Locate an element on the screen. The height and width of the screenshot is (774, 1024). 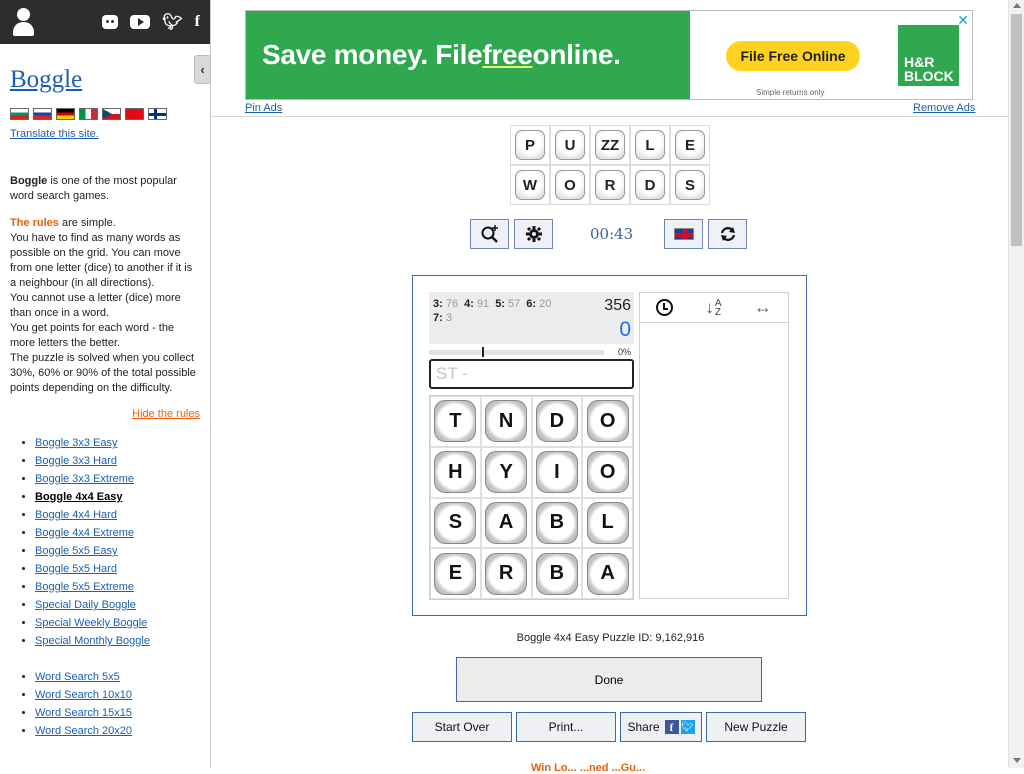
game-link: Boggle 4x4 Extreme is located at coordinates (84, 533).